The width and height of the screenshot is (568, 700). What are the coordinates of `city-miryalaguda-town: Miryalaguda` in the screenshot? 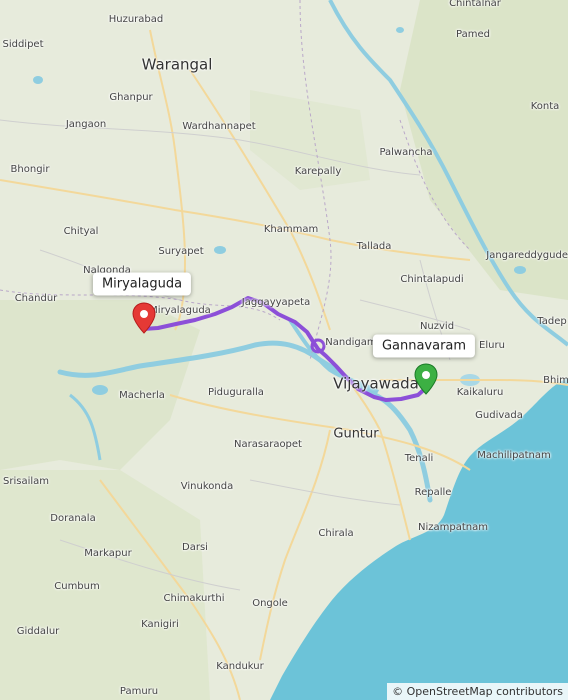 It's located at (180, 310).